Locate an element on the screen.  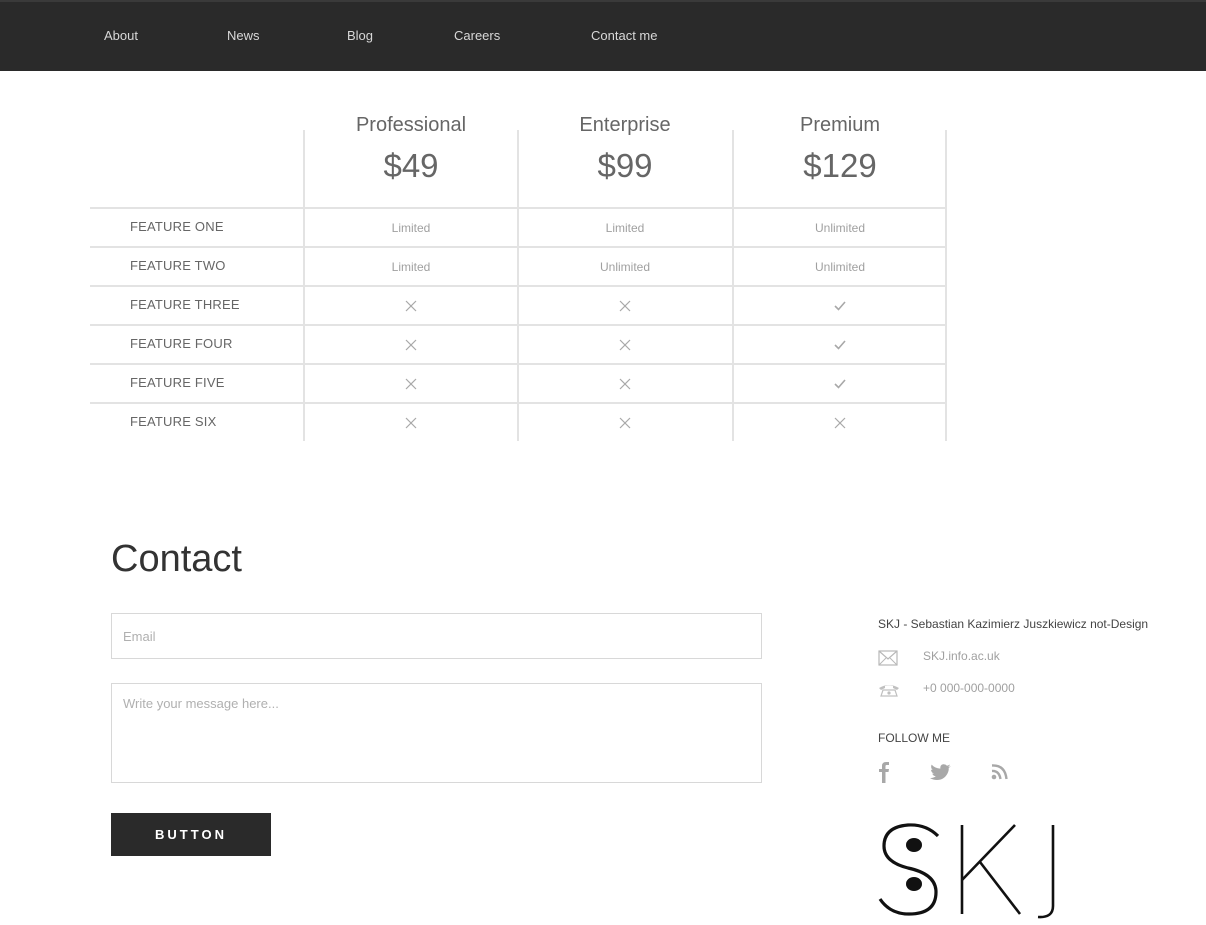
message-field is located at coordinates (436, 733).